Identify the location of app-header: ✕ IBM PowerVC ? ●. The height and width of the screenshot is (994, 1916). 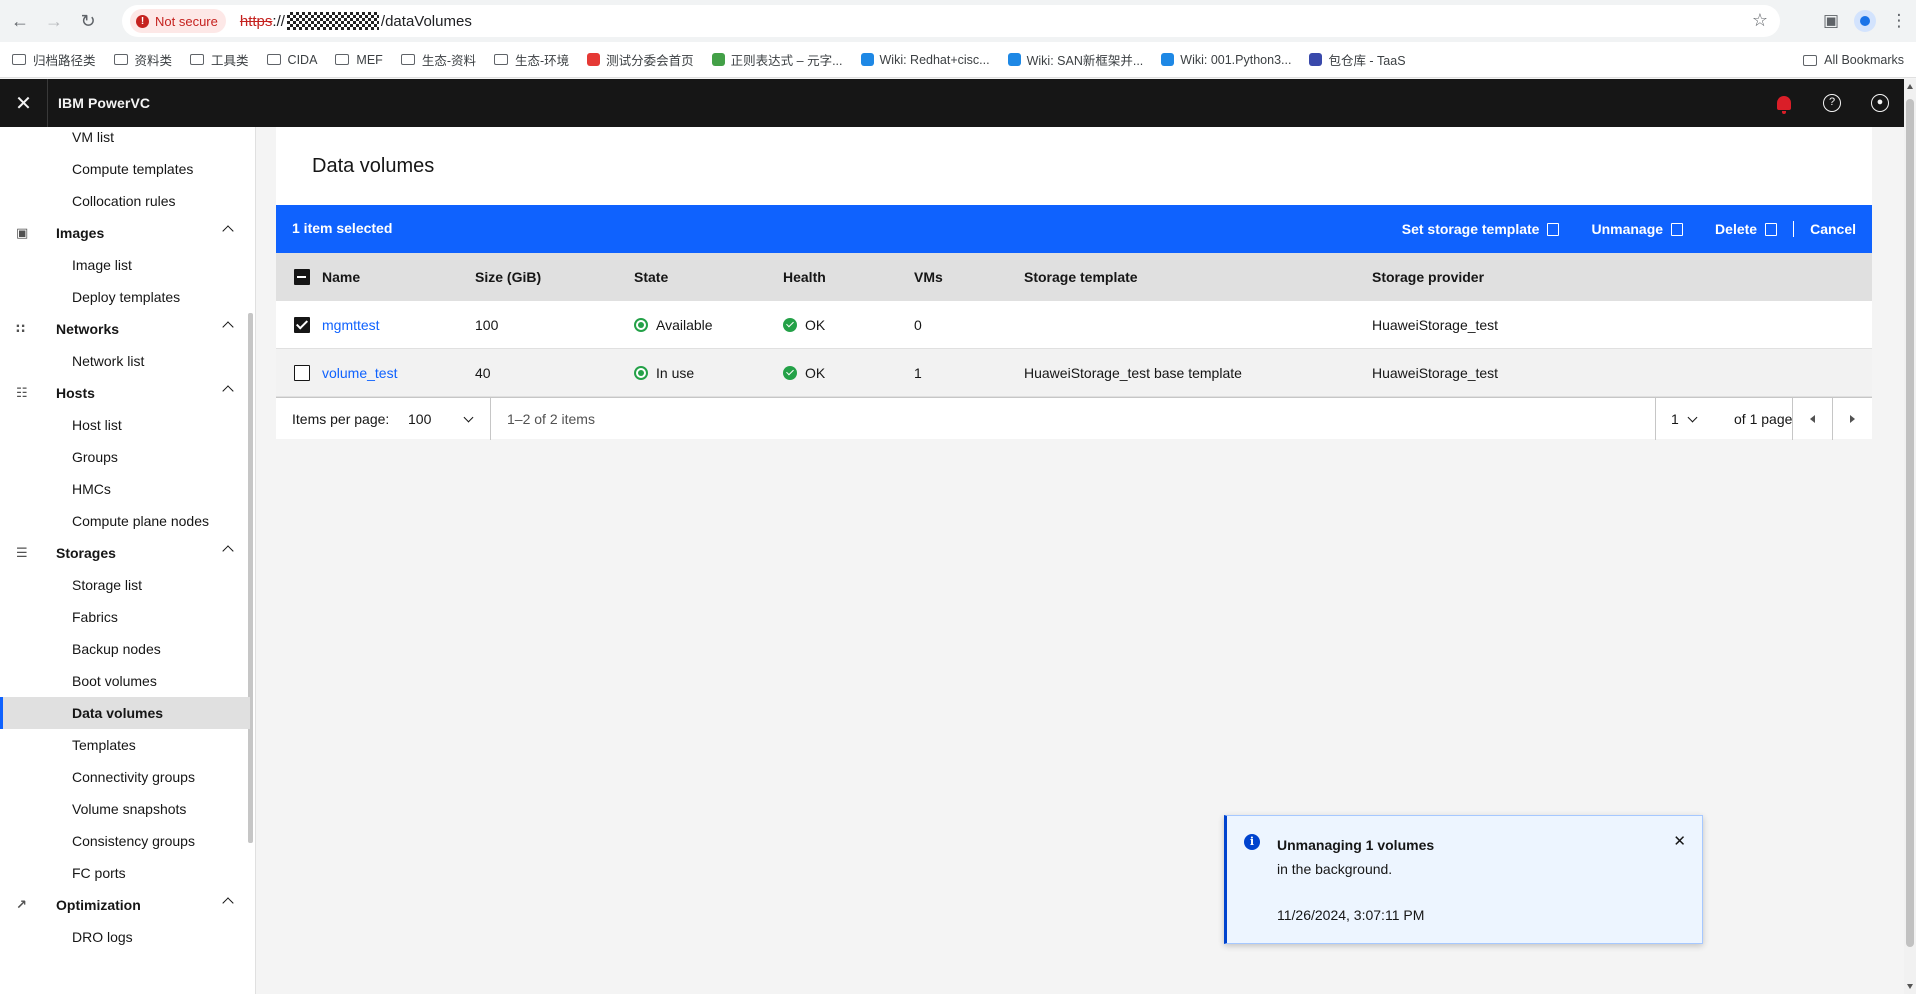
(952, 103).